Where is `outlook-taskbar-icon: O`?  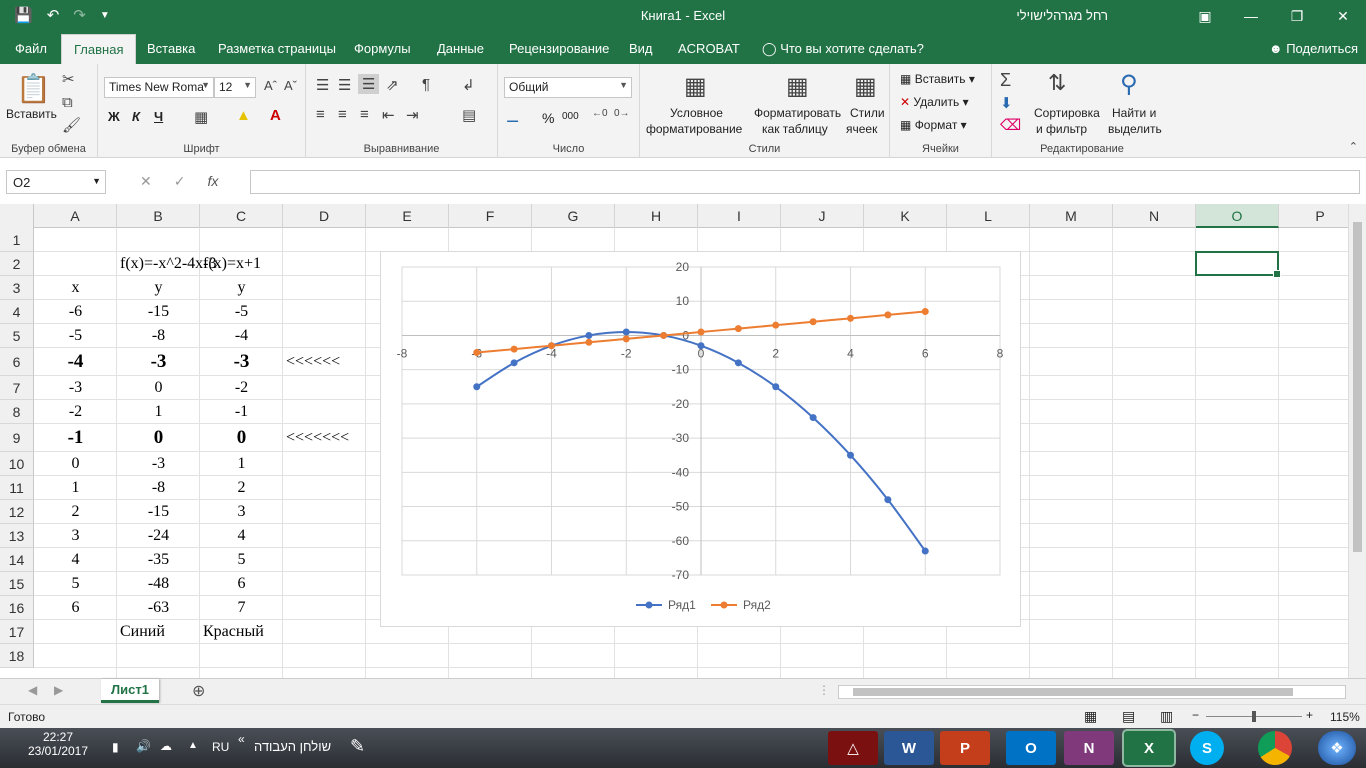
outlook-taskbar-icon: O is located at coordinates (1031, 748).